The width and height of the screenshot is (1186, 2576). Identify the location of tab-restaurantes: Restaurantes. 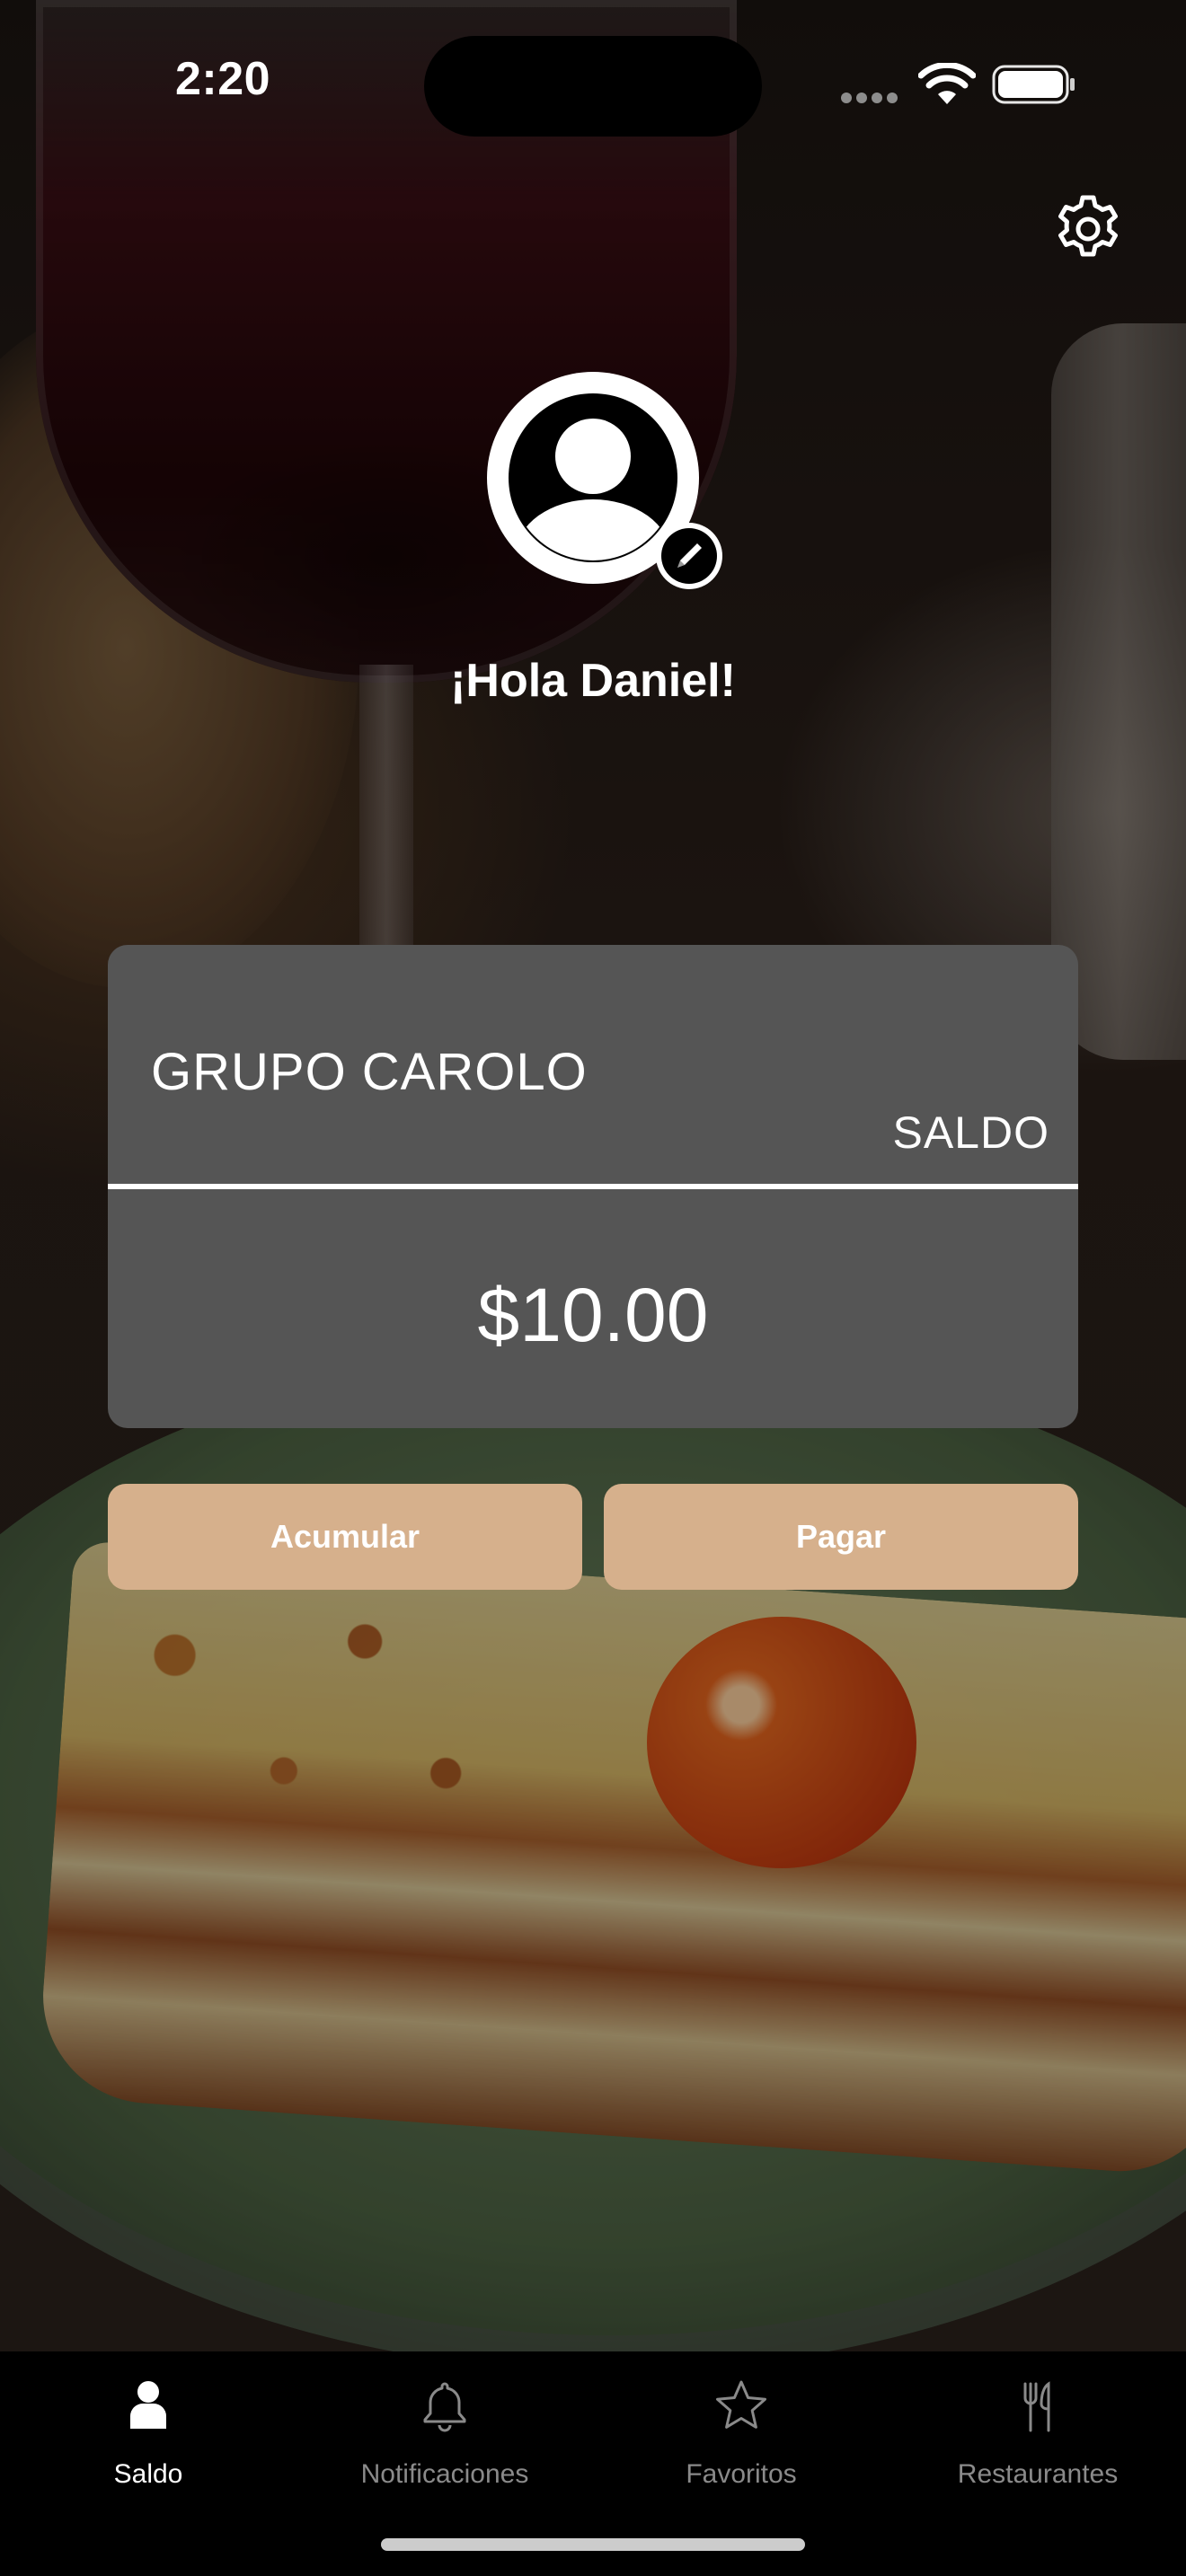
(1038, 2441).